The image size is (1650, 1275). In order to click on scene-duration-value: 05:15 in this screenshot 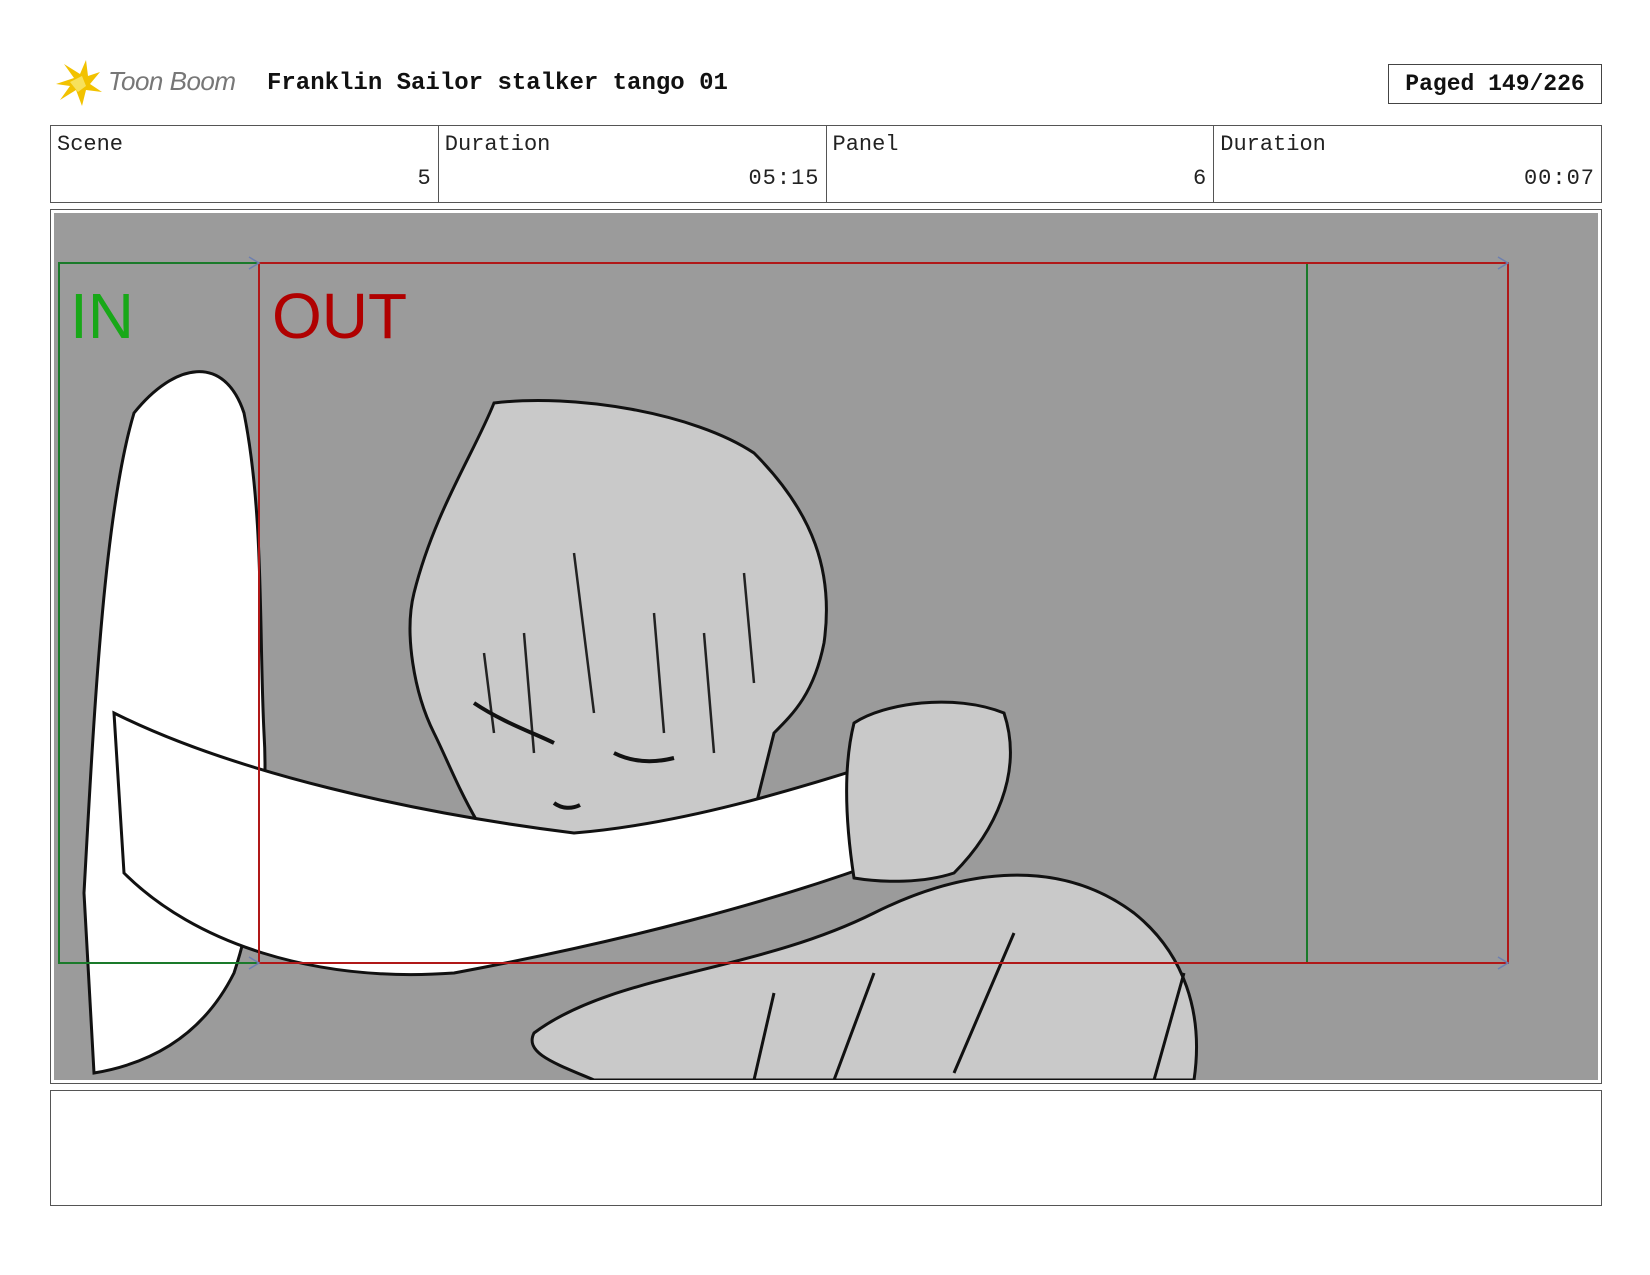, I will do `click(784, 178)`.